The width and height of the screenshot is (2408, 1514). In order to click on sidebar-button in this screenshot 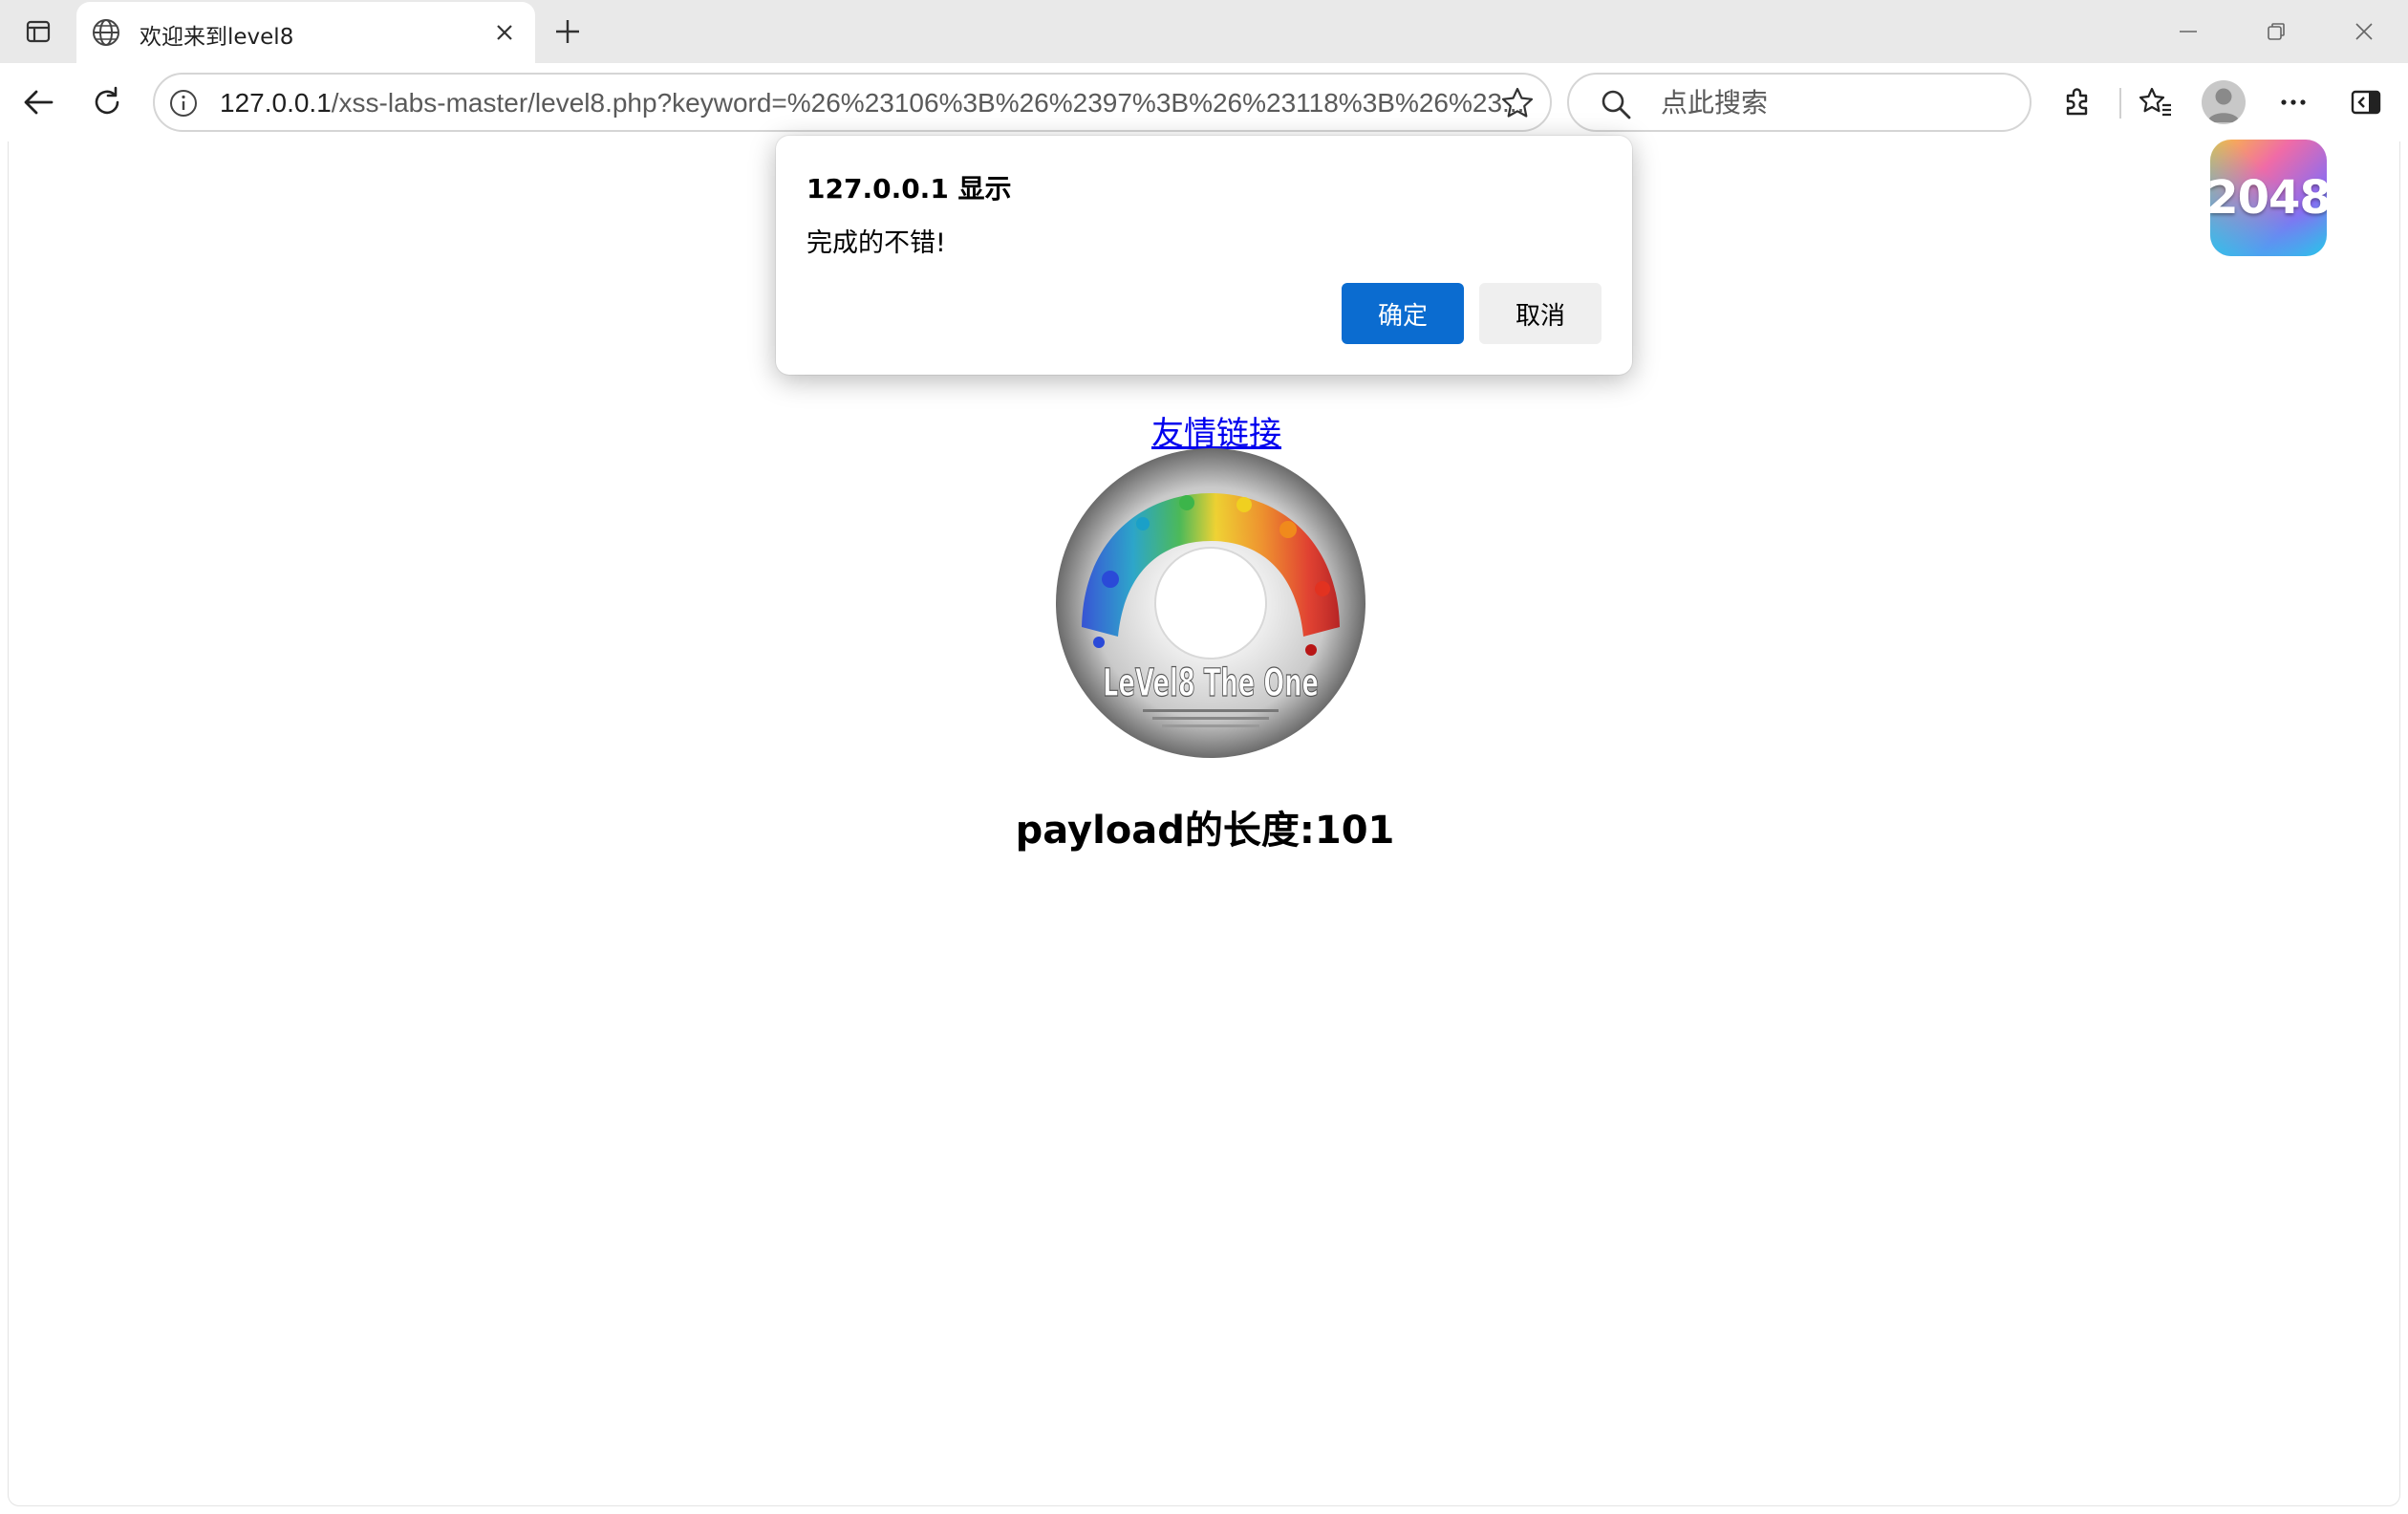, I will do `click(2366, 102)`.